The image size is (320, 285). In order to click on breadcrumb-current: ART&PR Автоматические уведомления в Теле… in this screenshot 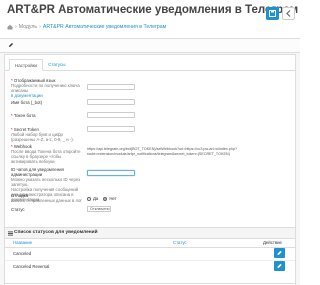, I will do `click(104, 27)`.